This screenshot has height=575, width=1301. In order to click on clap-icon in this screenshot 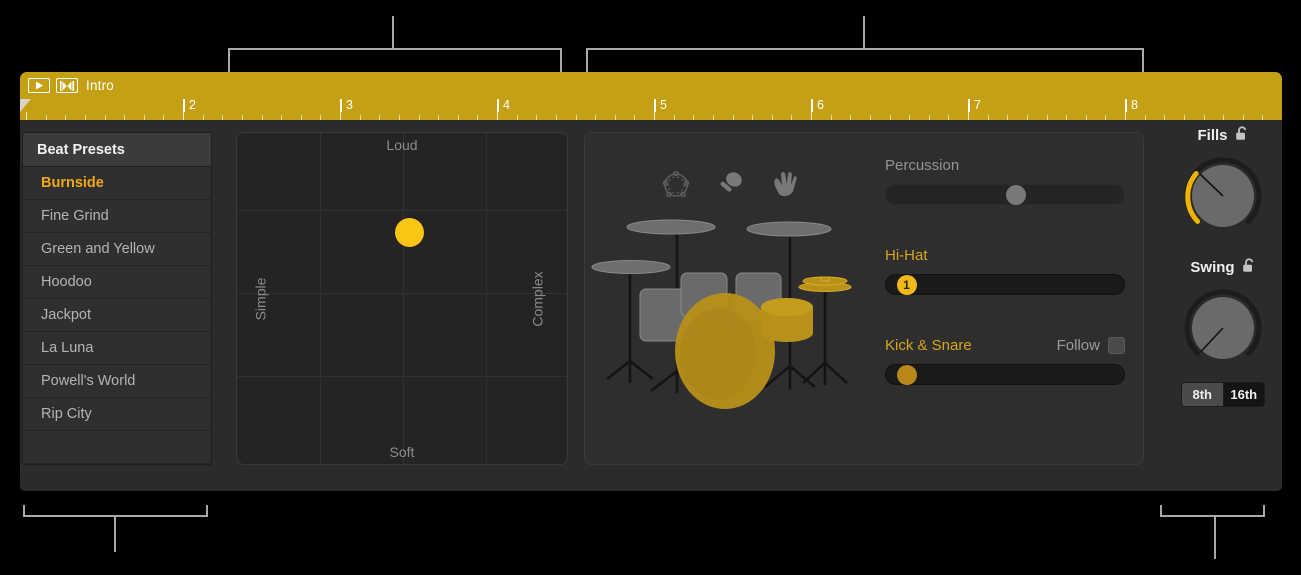, I will do `click(784, 186)`.